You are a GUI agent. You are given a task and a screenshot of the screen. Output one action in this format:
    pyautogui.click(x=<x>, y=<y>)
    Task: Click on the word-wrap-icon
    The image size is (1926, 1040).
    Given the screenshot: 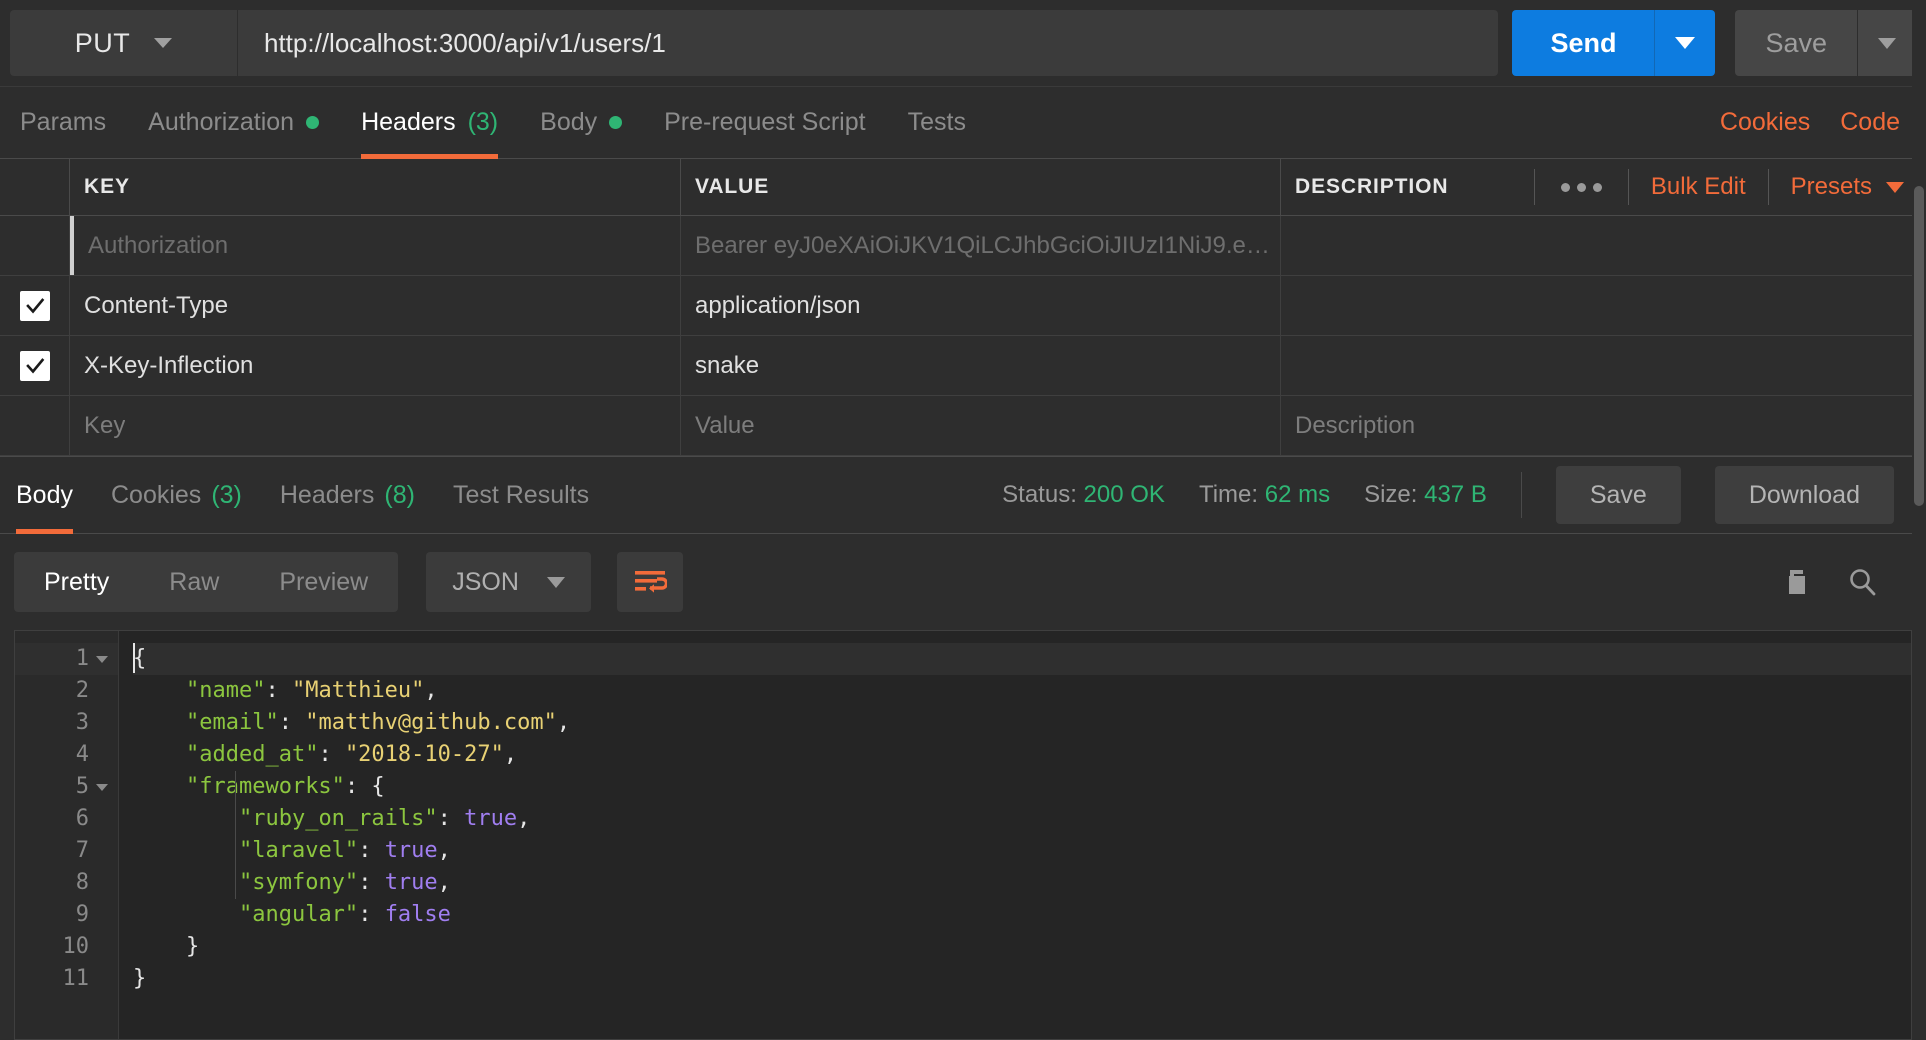 What is the action you would take?
    pyautogui.click(x=650, y=582)
    